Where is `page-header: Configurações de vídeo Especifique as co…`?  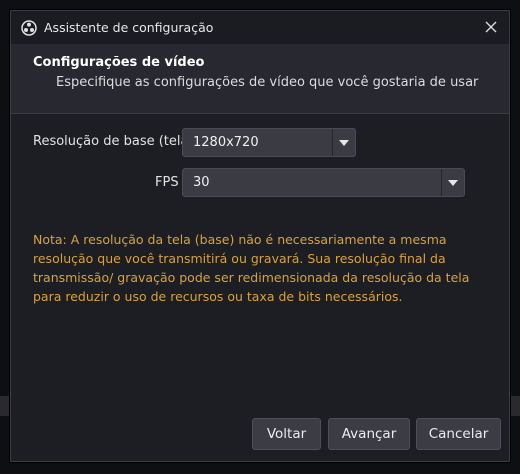 page-header: Configurações de vídeo Especifique as co… is located at coordinates (260, 79).